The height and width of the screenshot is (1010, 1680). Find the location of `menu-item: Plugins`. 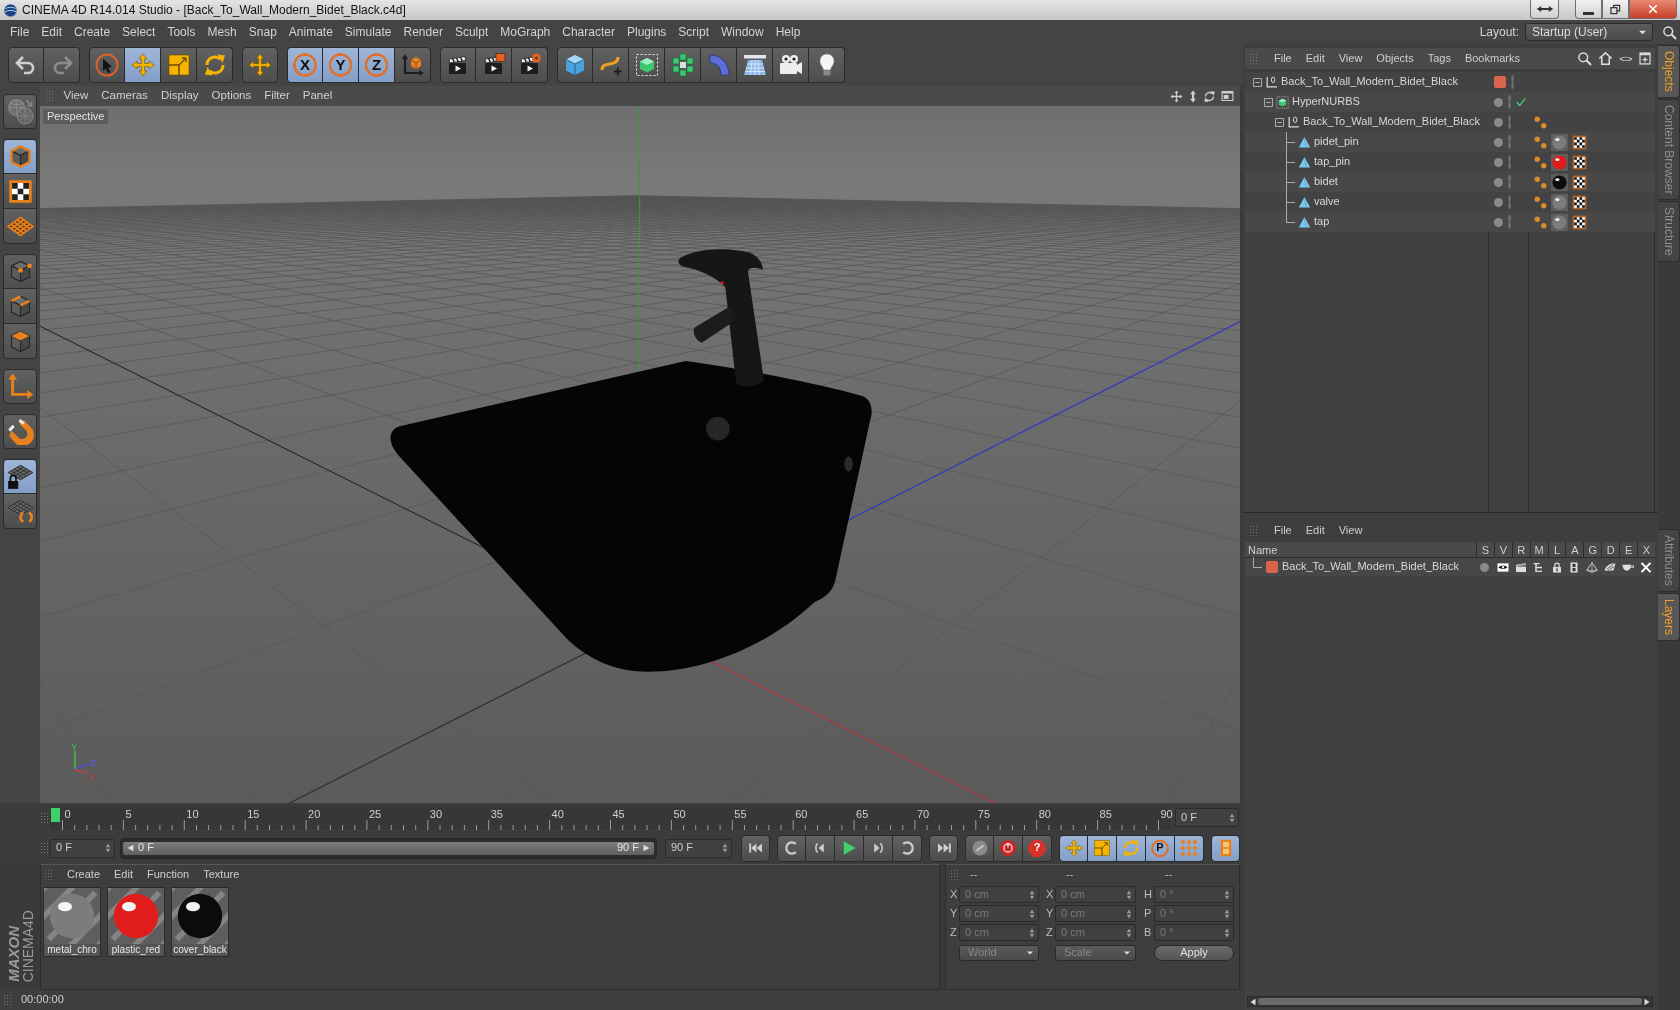

menu-item: Plugins is located at coordinates (646, 32).